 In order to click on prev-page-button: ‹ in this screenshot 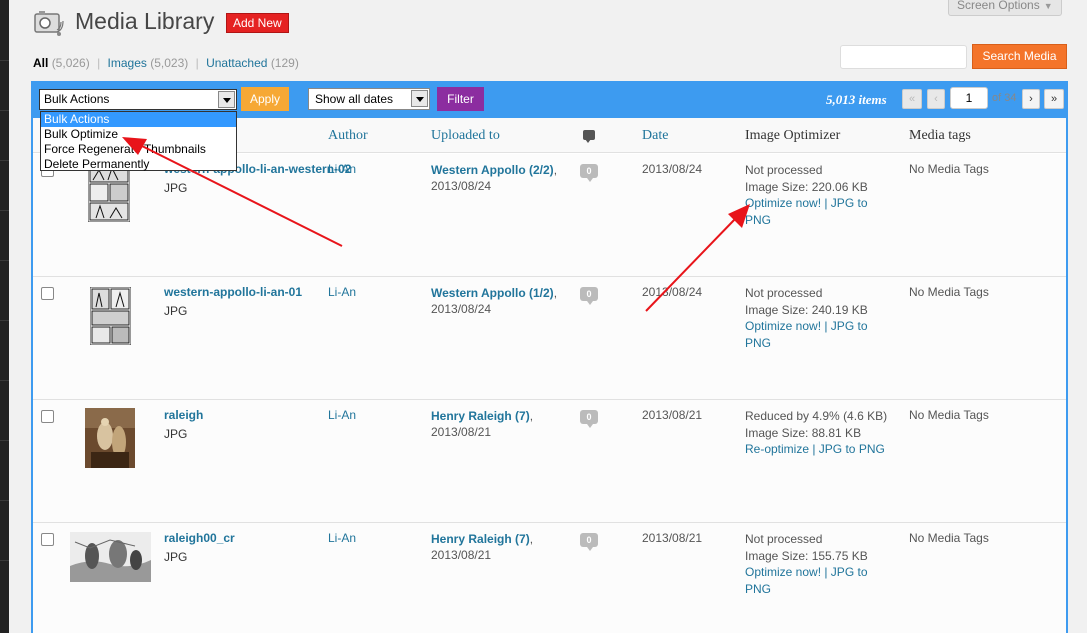, I will do `click(936, 99)`.